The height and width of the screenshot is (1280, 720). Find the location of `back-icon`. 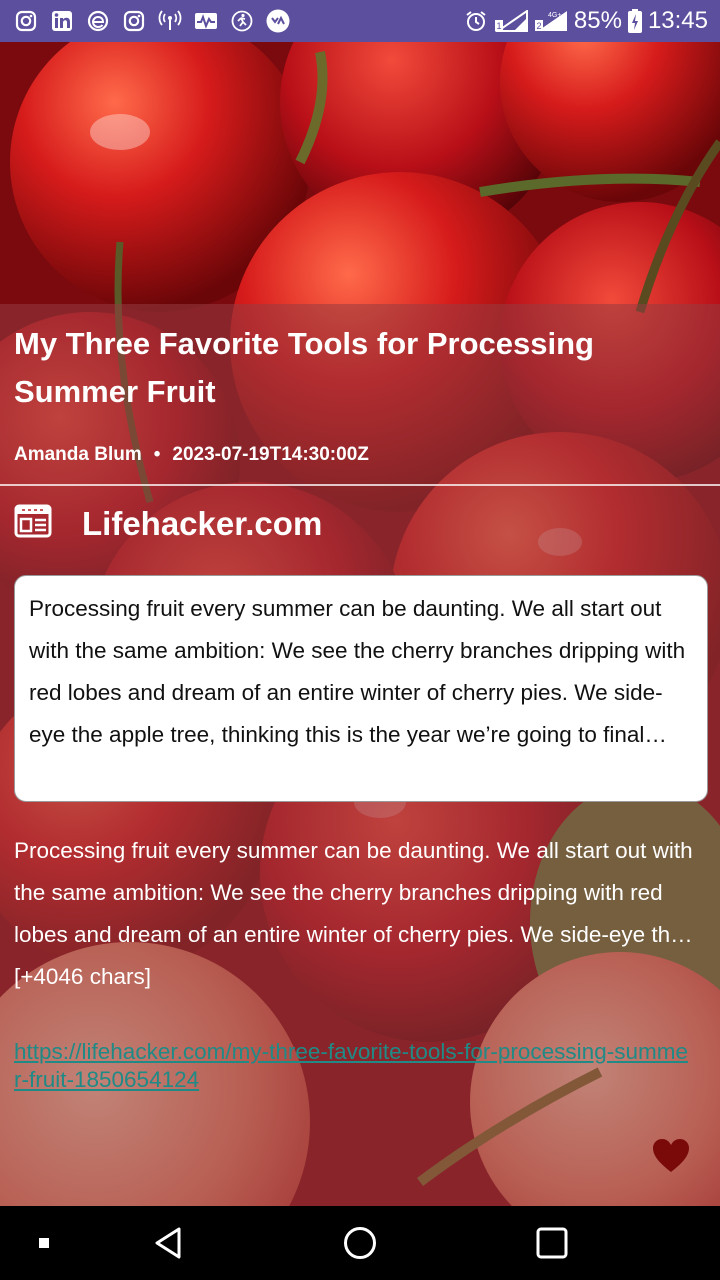

back-icon is located at coordinates (168, 1243).